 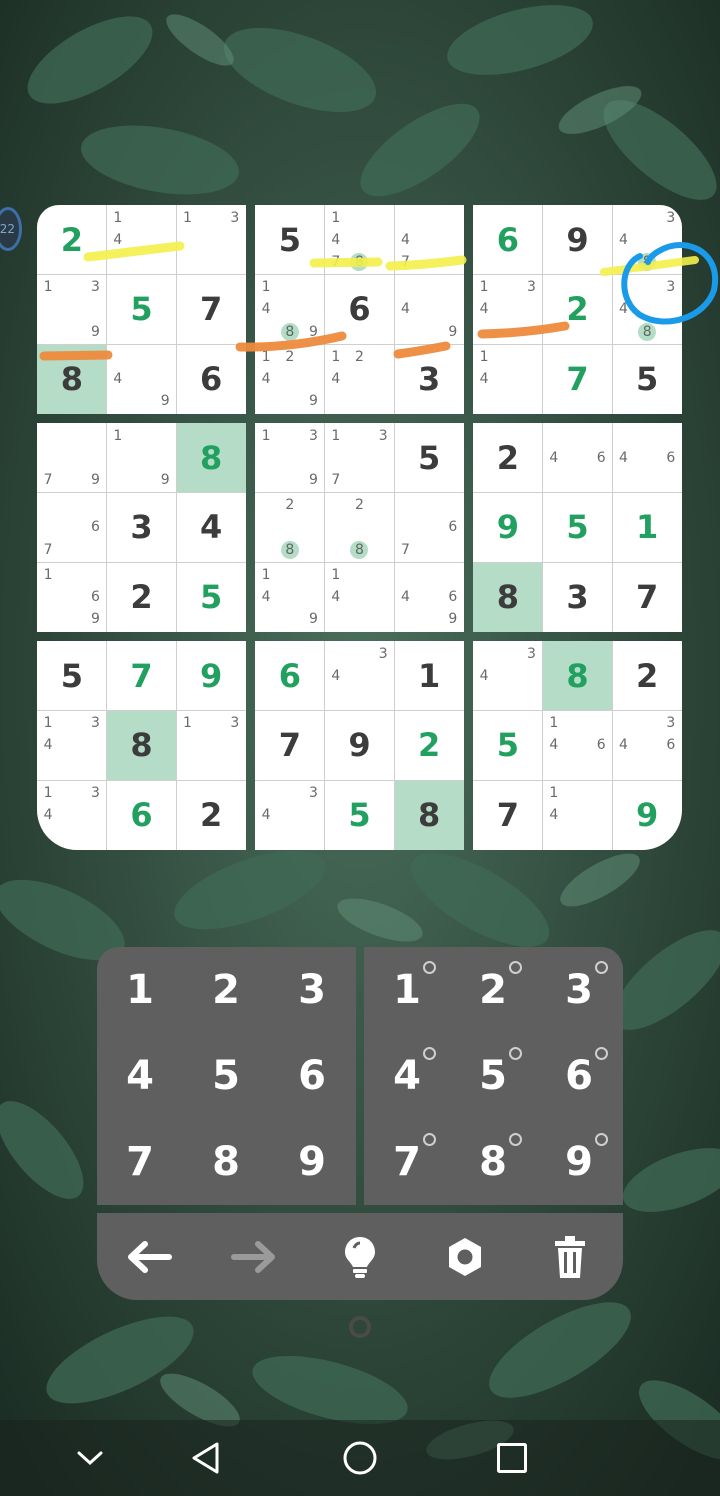 What do you see at coordinates (360, 1257) in the screenshot?
I see `hint-button` at bounding box center [360, 1257].